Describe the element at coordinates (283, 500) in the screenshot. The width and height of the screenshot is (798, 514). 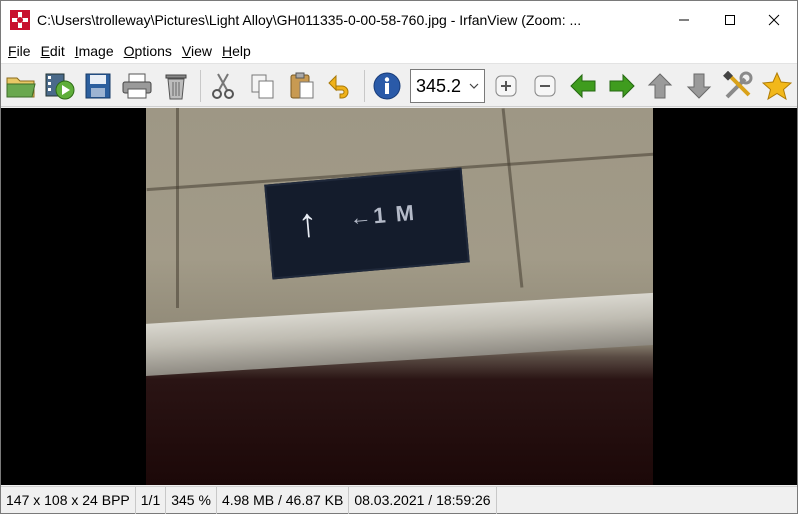
I see `status-filesize: 4.98 MB / 46.87 KB` at that location.